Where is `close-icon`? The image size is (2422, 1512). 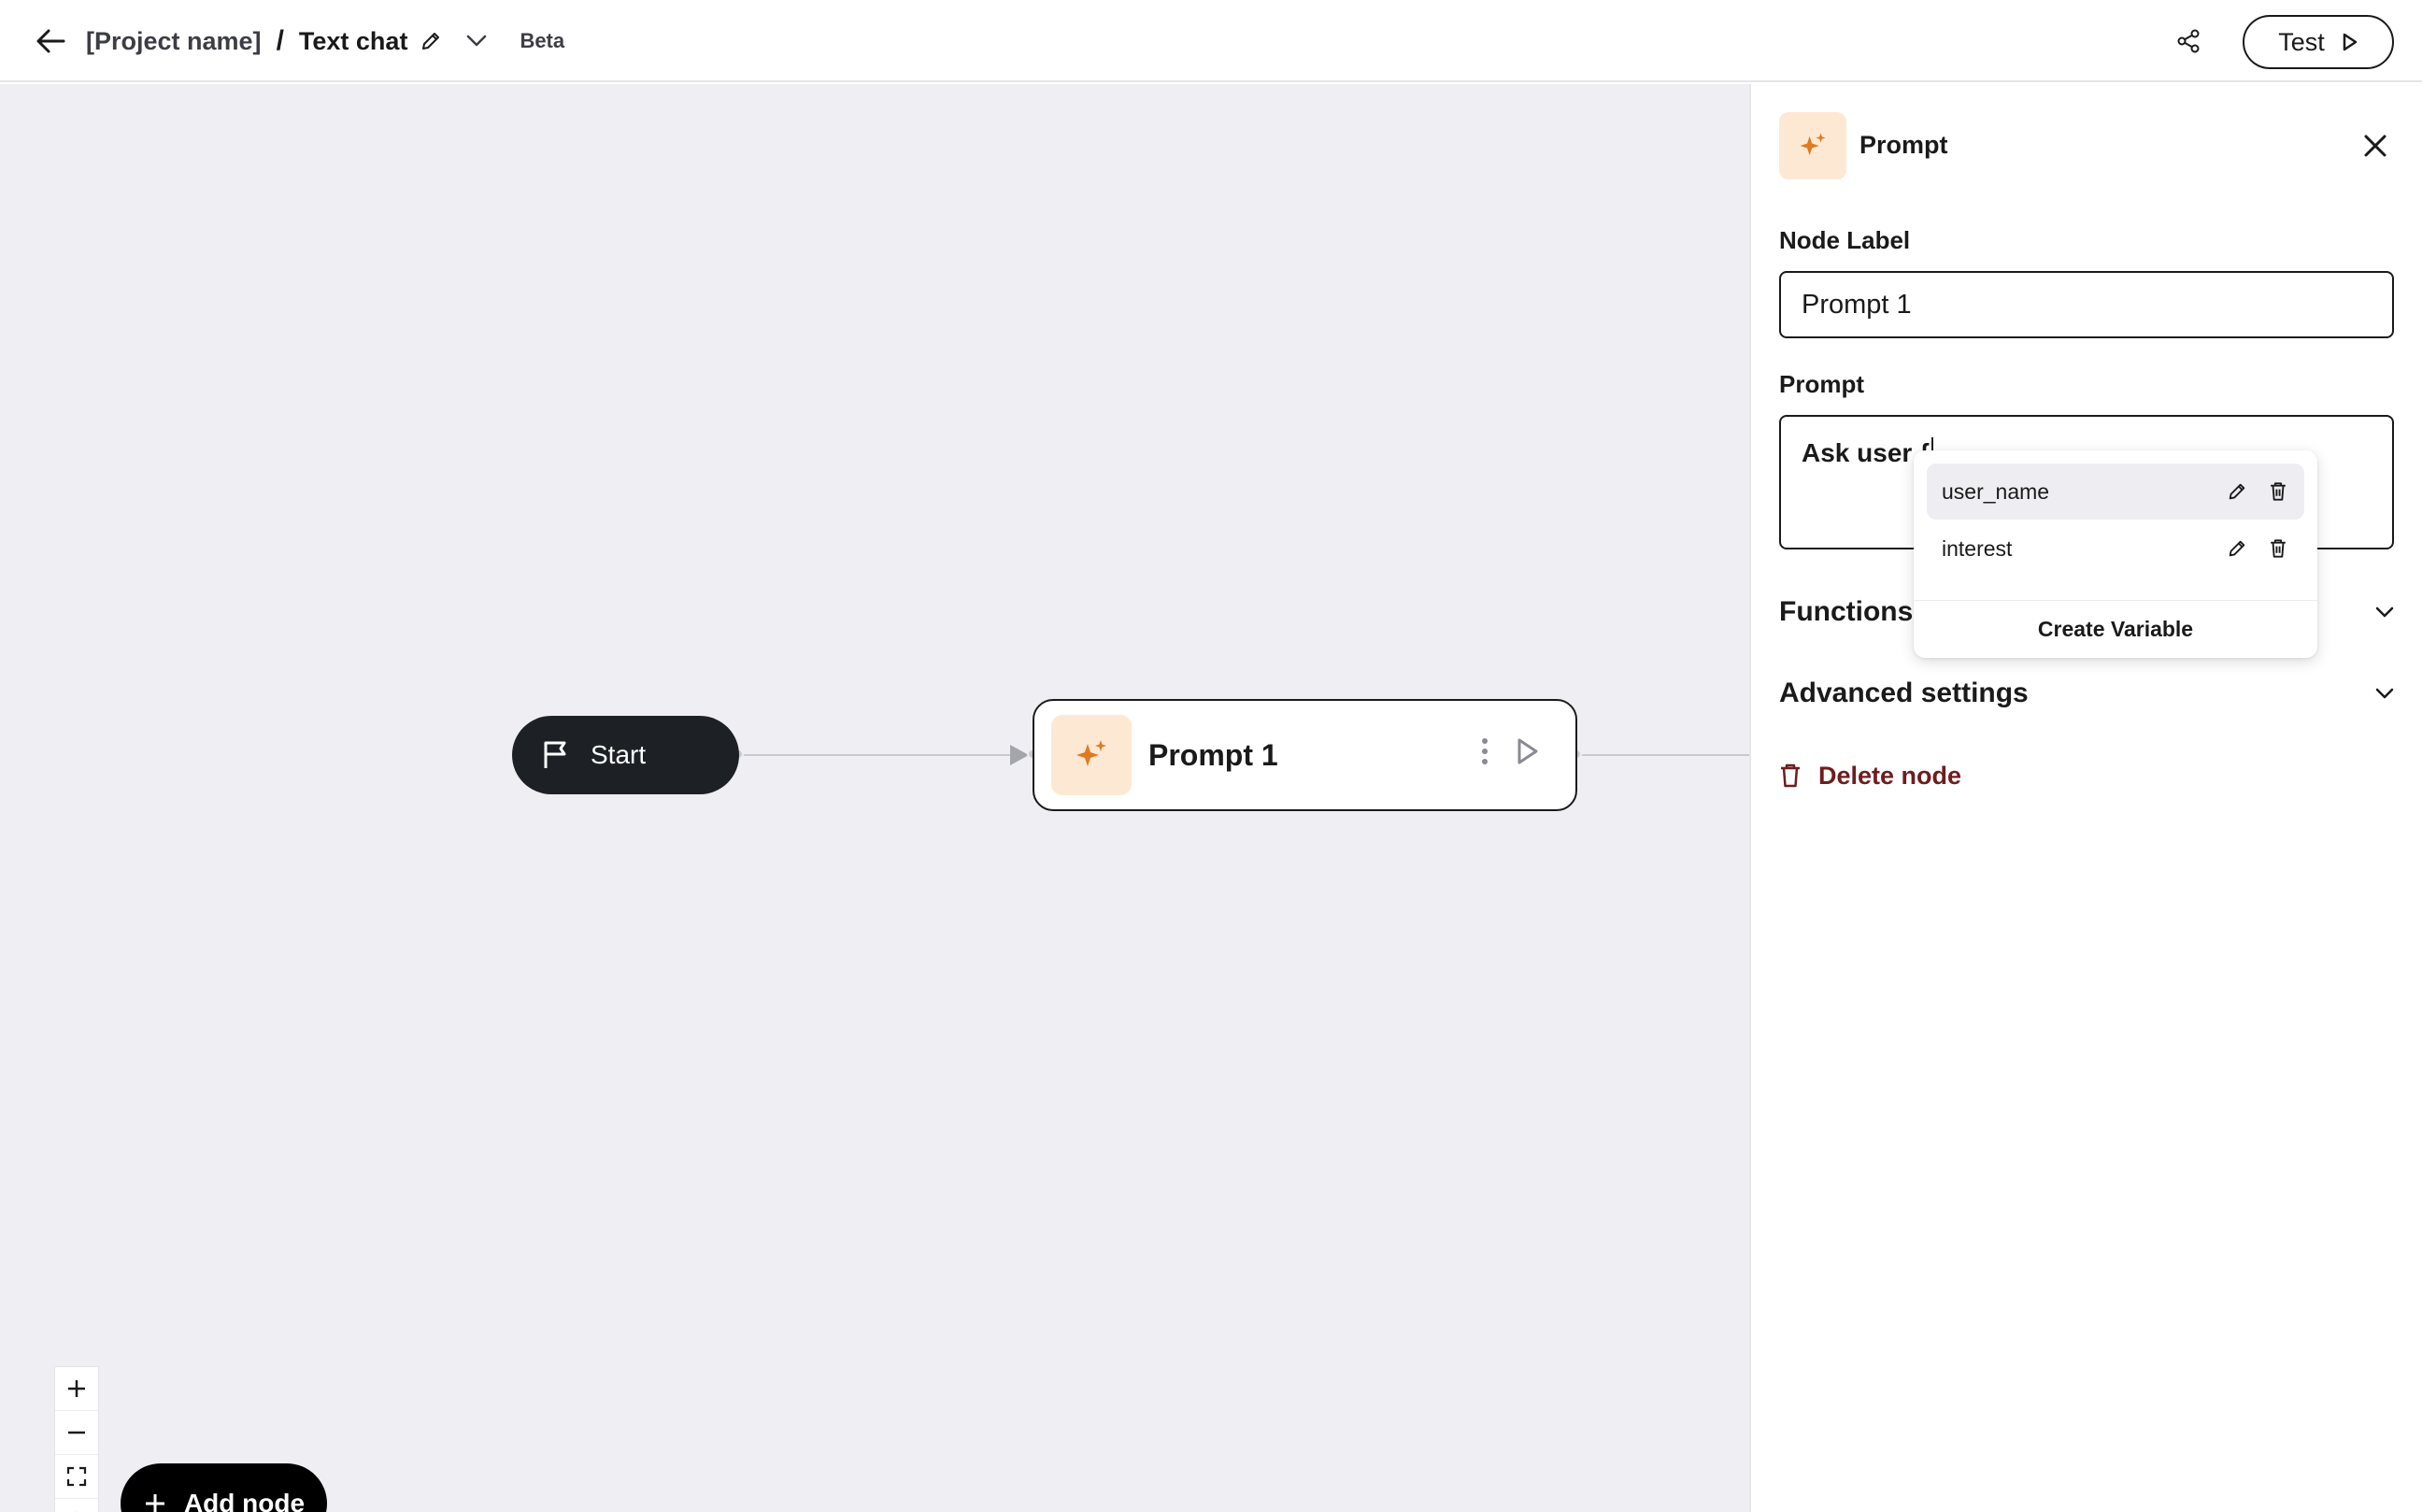 close-icon is located at coordinates (2375, 146).